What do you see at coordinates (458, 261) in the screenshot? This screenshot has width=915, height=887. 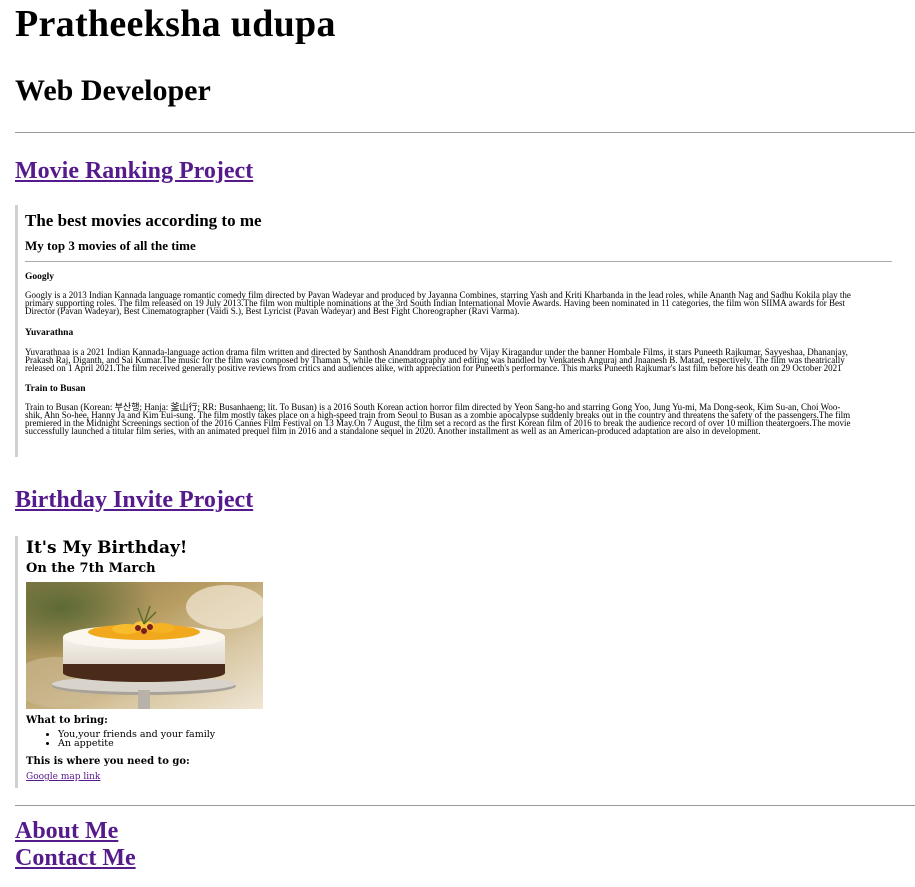 I see `movie-divider` at bounding box center [458, 261].